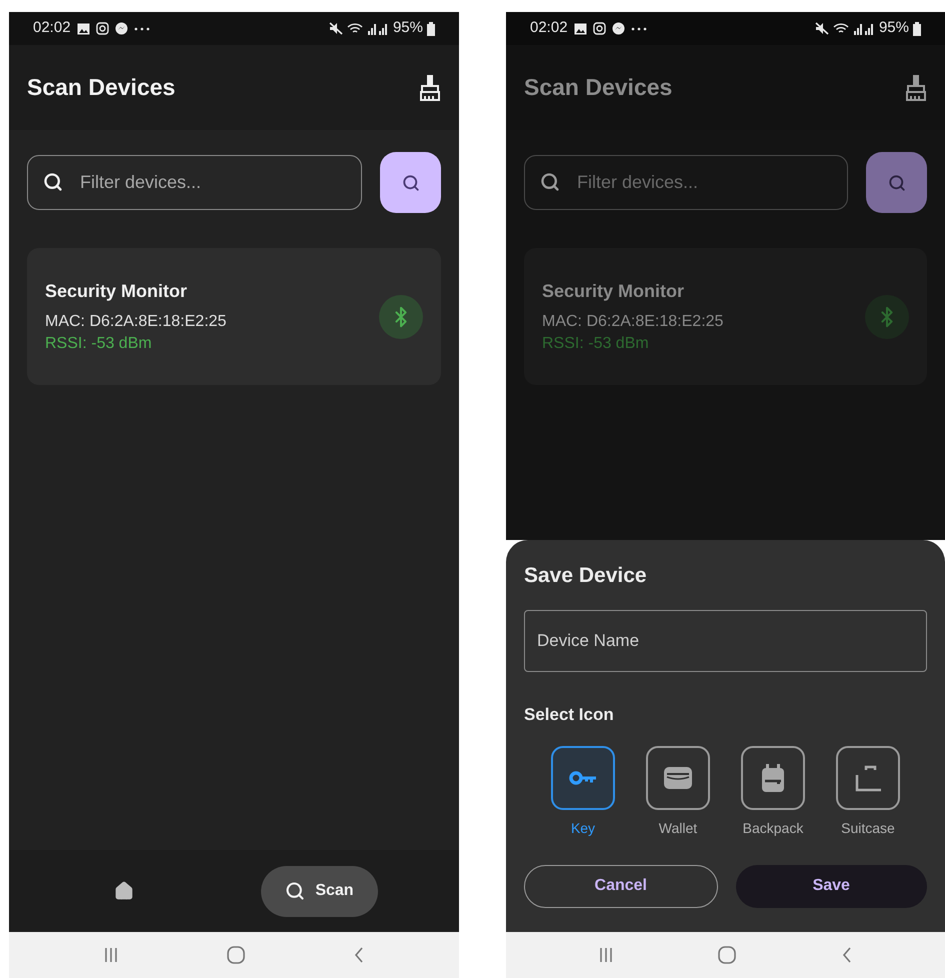 This screenshot has height=978, width=945. What do you see at coordinates (678, 828) in the screenshot?
I see `icon-label: Wallet` at bounding box center [678, 828].